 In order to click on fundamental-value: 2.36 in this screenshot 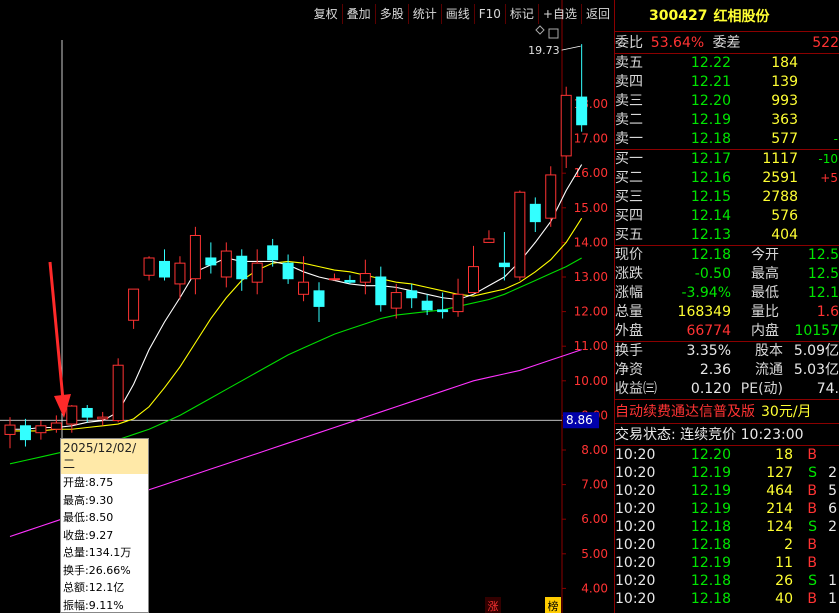, I will do `click(715, 370)`.